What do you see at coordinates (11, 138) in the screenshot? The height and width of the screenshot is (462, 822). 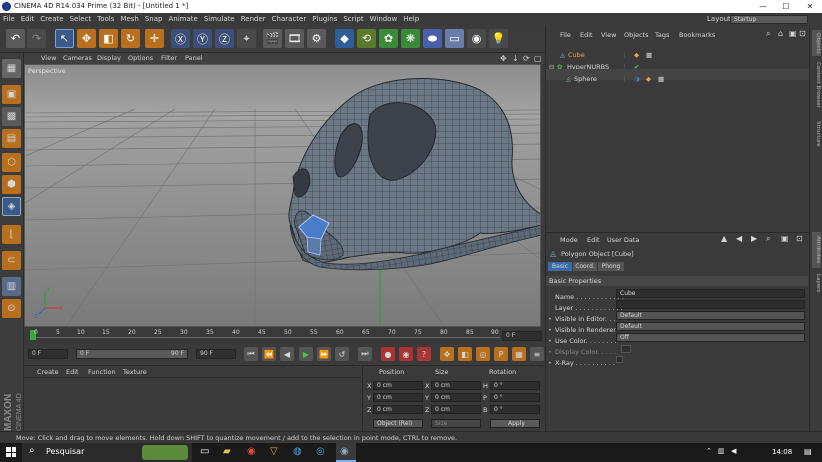 I see `workplane-icon: ▤` at bounding box center [11, 138].